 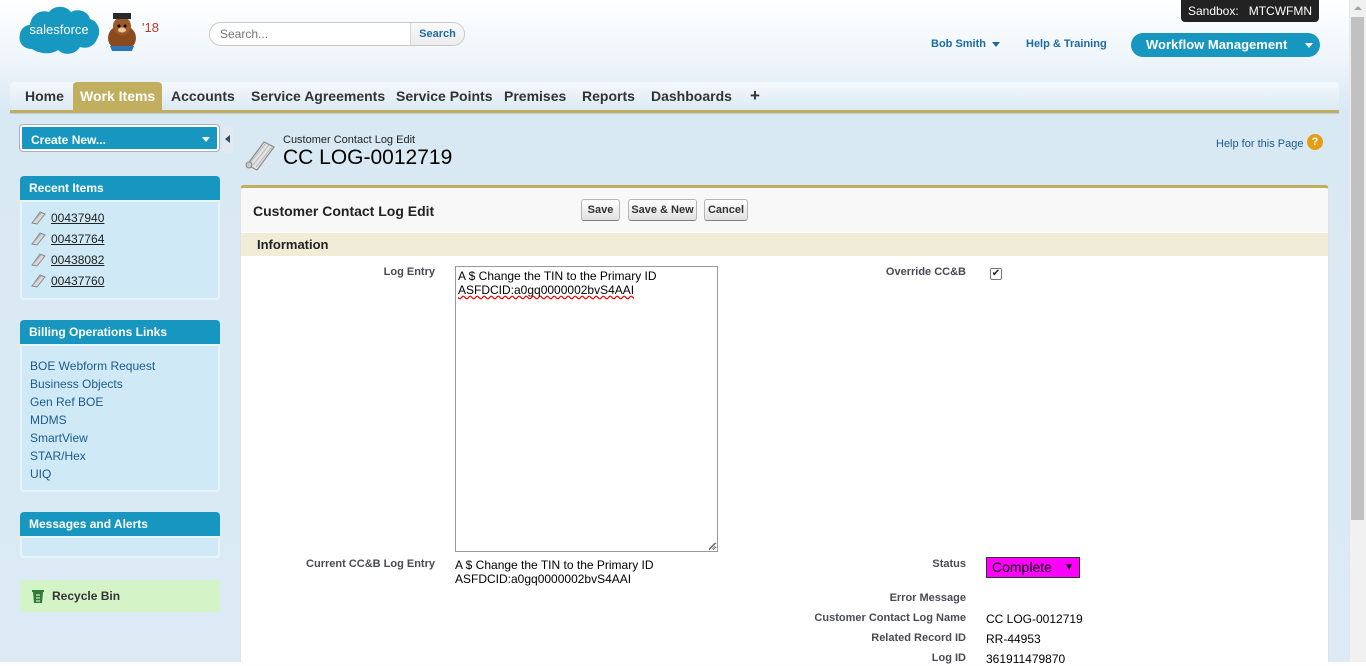 I want to click on sidebar-collapse-handle, so click(x=228, y=139).